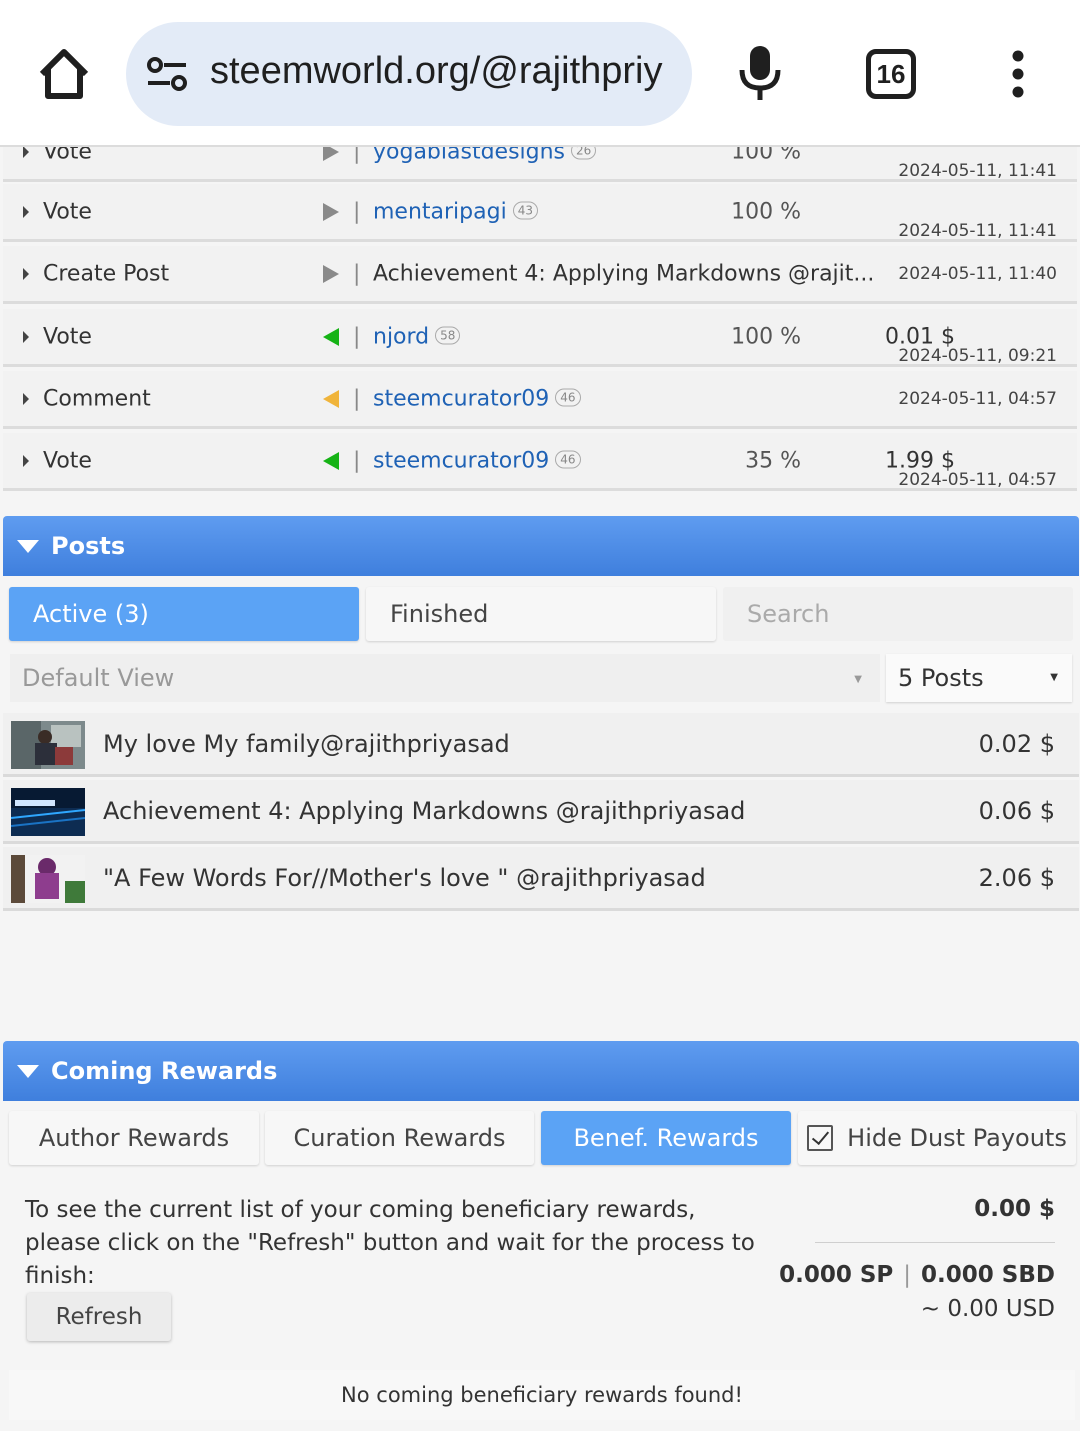 The width and height of the screenshot is (1080, 1431). What do you see at coordinates (1018, 75) in the screenshot?
I see `overflow-menu-icon` at bounding box center [1018, 75].